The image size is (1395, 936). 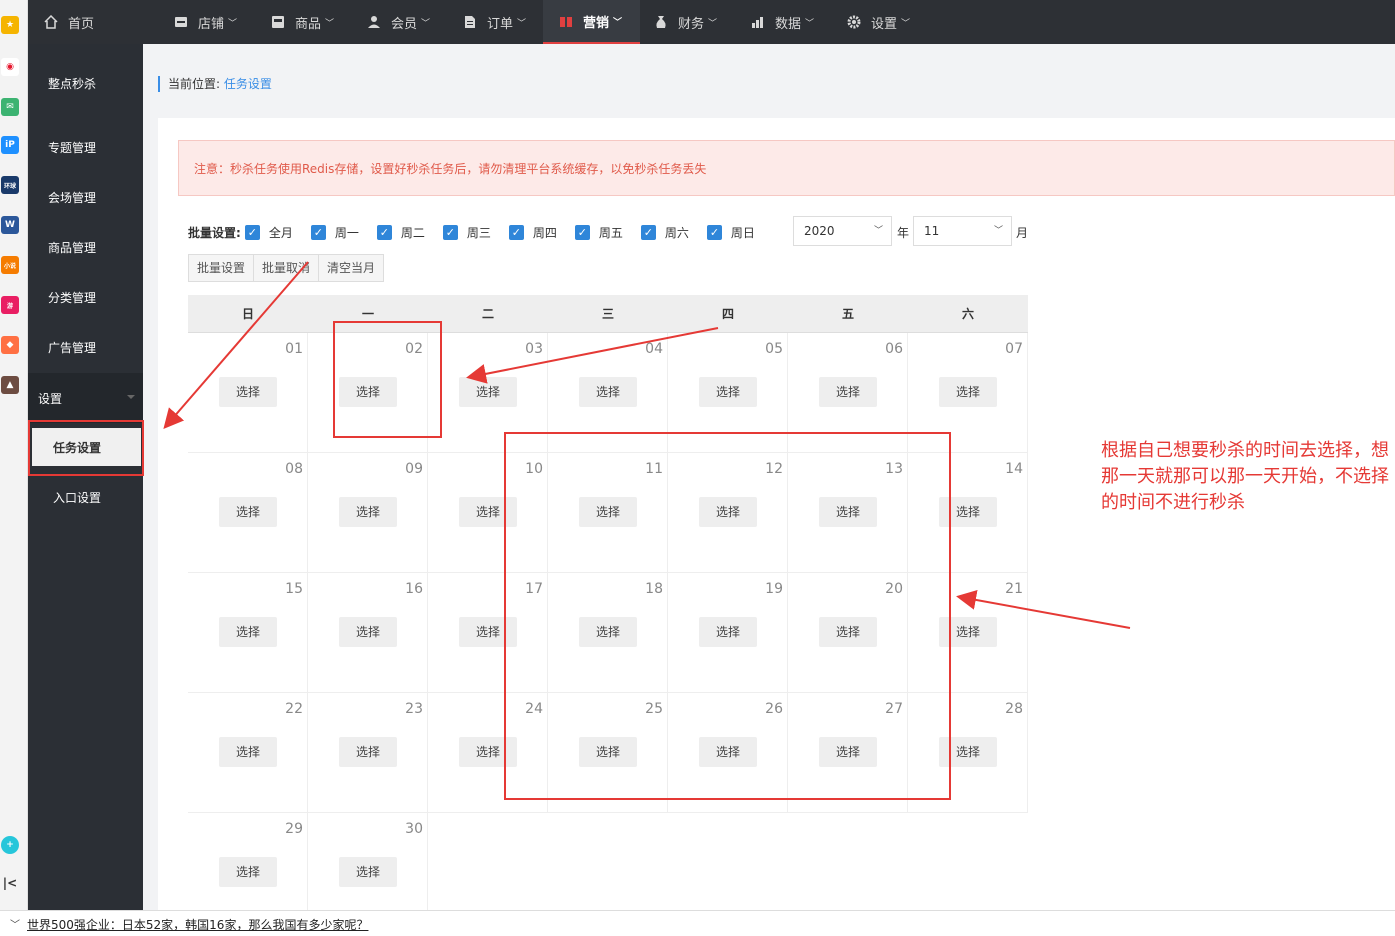 I want to click on month-select: 11 ﹀, so click(x=962, y=231).